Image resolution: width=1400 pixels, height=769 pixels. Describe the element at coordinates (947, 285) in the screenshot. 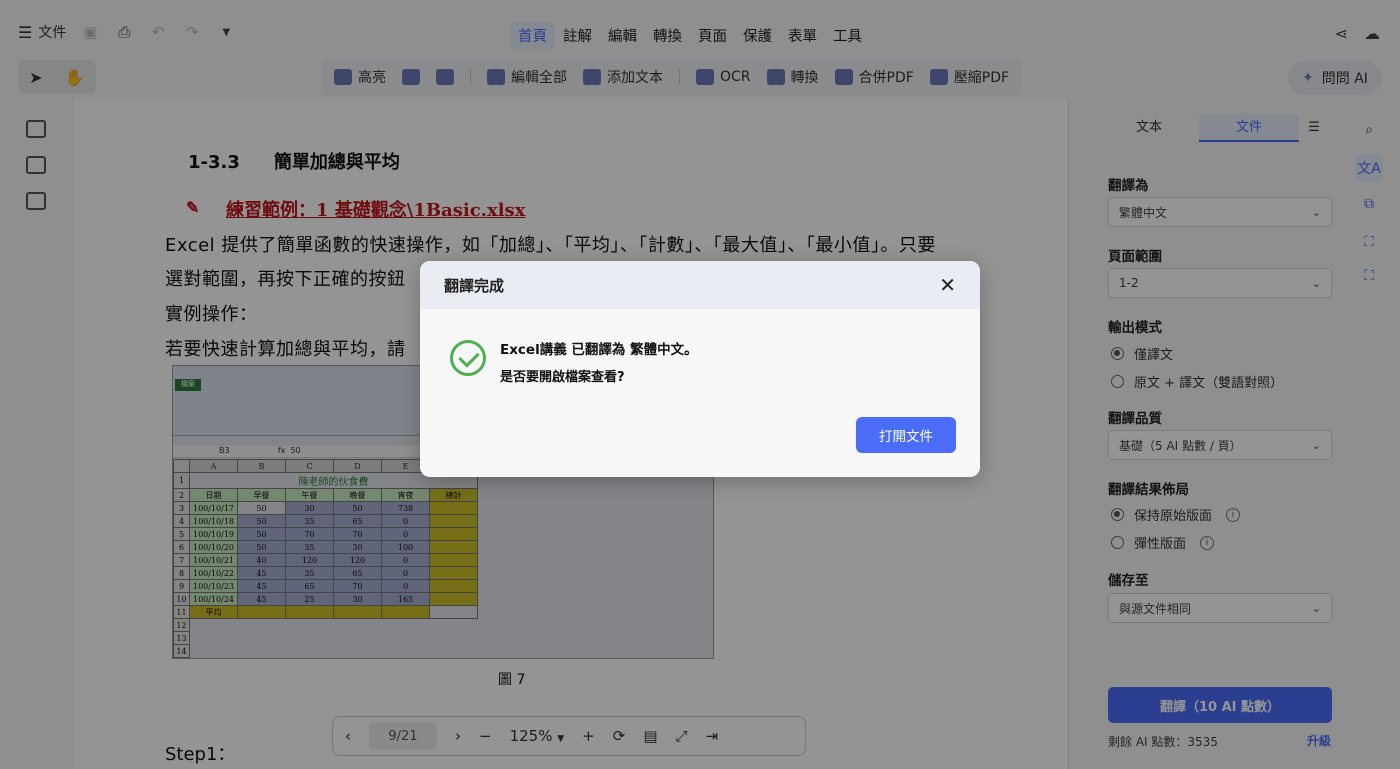

I see `close-icon: ✕` at that location.